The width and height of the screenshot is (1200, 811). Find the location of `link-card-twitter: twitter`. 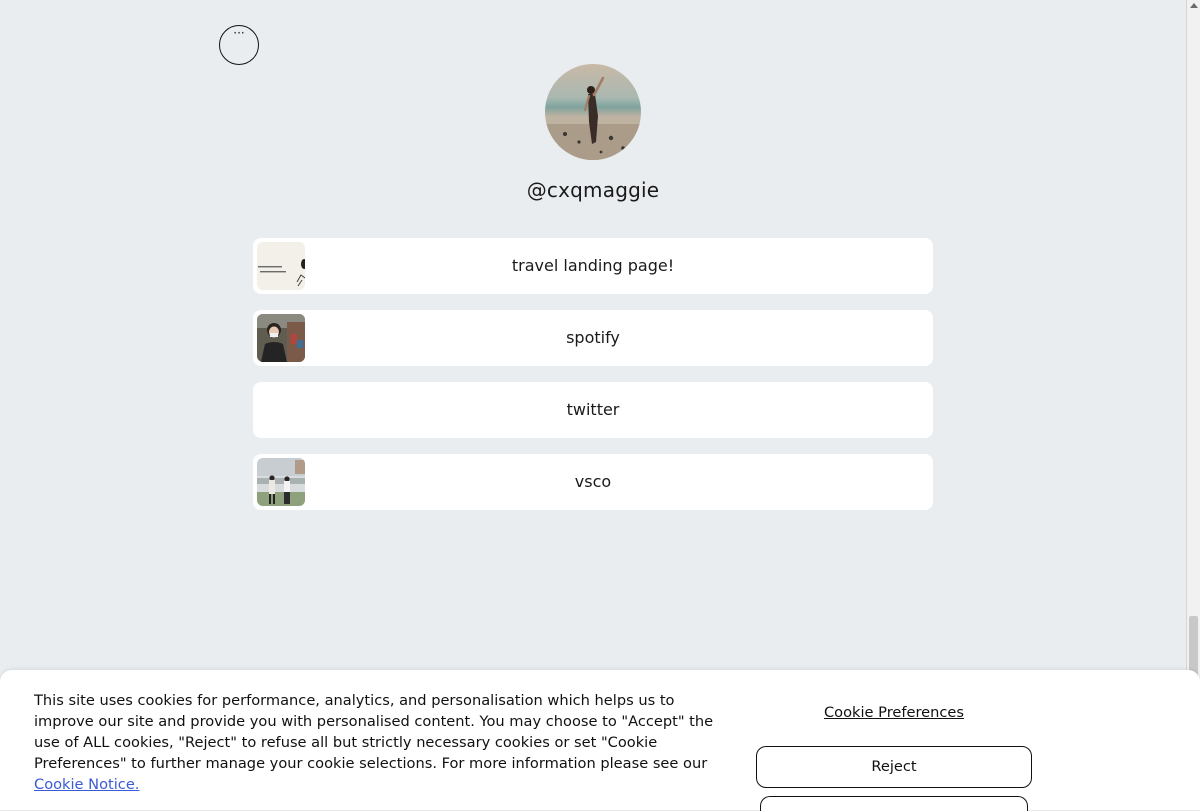

link-card-twitter: twitter is located at coordinates (593, 410).